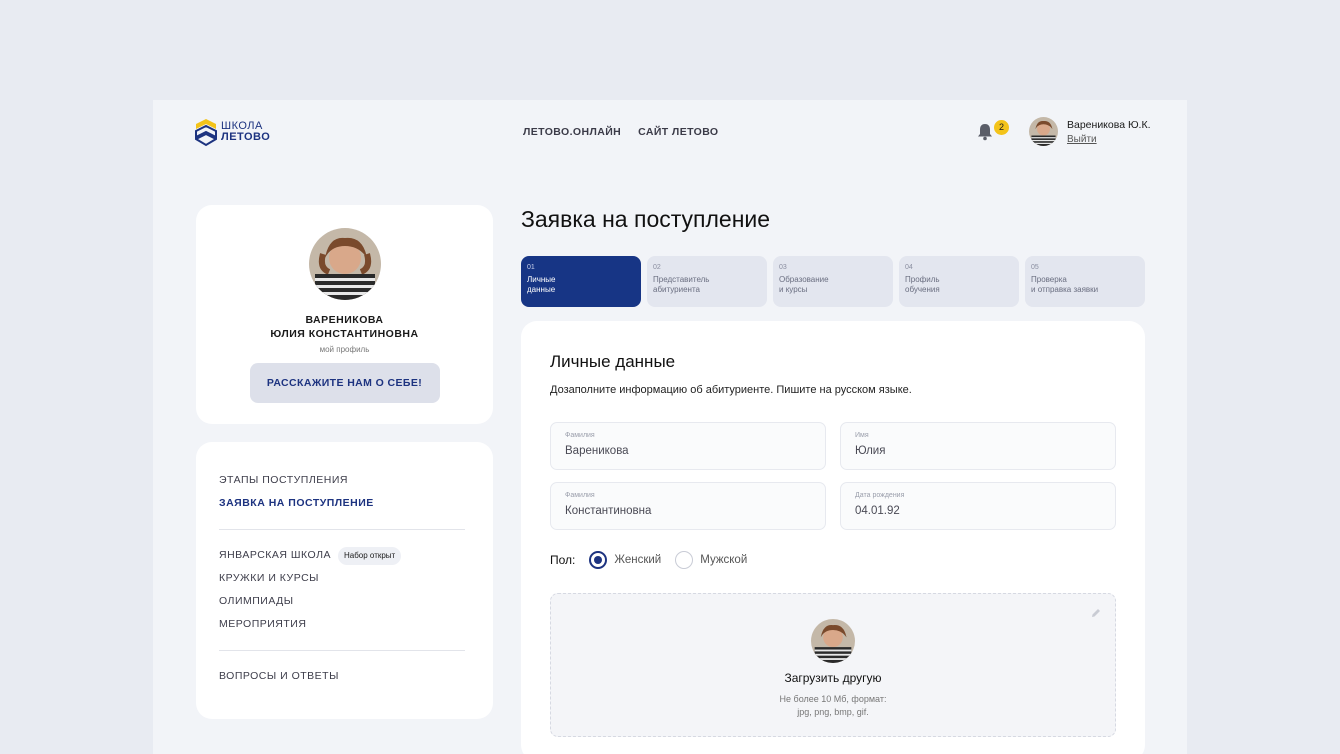 This screenshot has width=1340, height=754. Describe the element at coordinates (1109, 124) in the screenshot. I see `user-name: Вареникова Ю.К.` at that location.